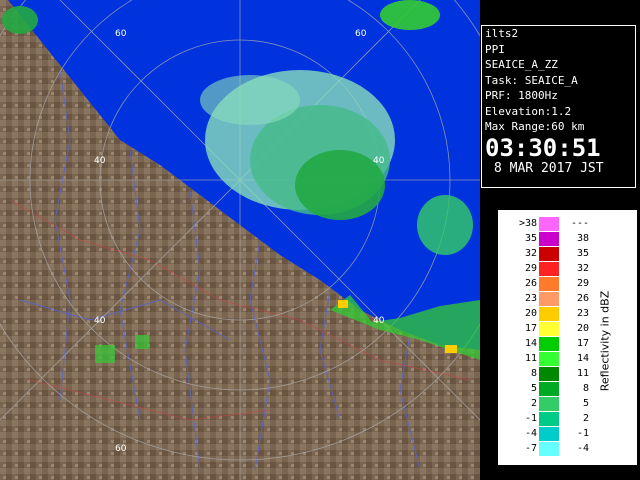 This screenshot has height=480, width=640. I want to click on legend-upper-bound: 14, so click(582, 358).